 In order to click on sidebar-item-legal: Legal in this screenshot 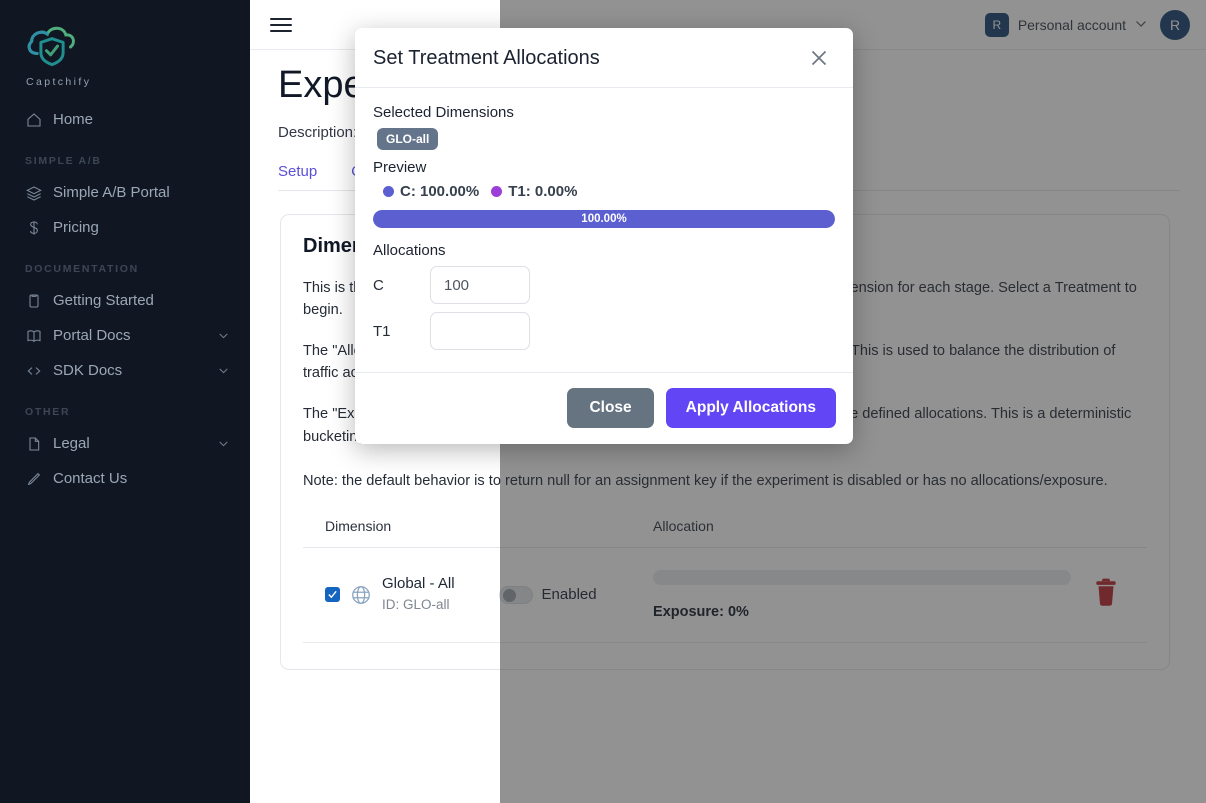, I will do `click(125, 443)`.